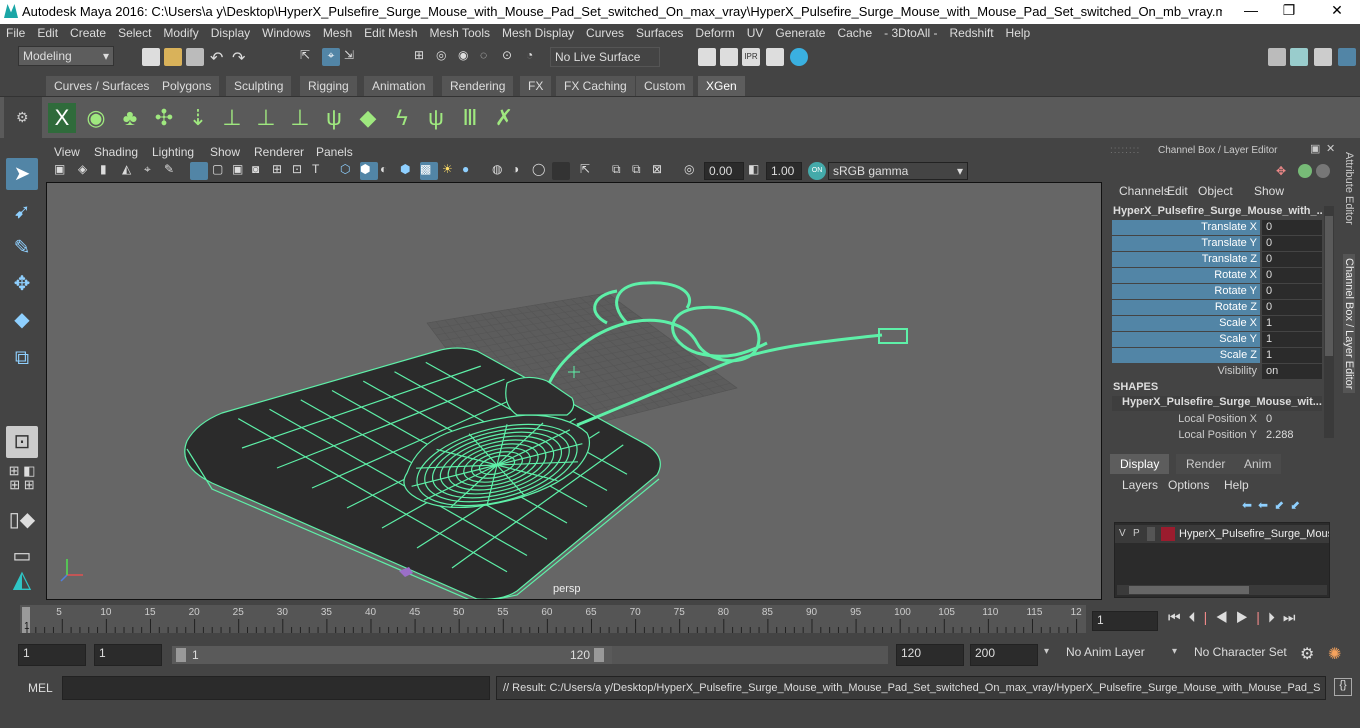 The height and width of the screenshot is (728, 1360). Describe the element at coordinates (1217, 356) in the screenshot. I see `channel-row: Scale Z1` at that location.